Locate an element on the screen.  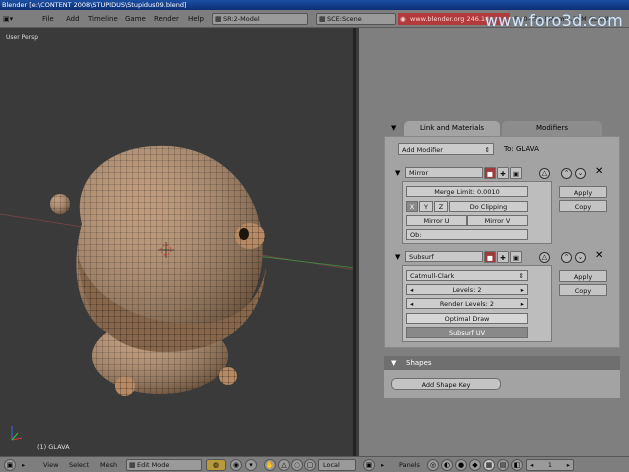
editing-context-icon: ▦ is located at coordinates (489, 465).